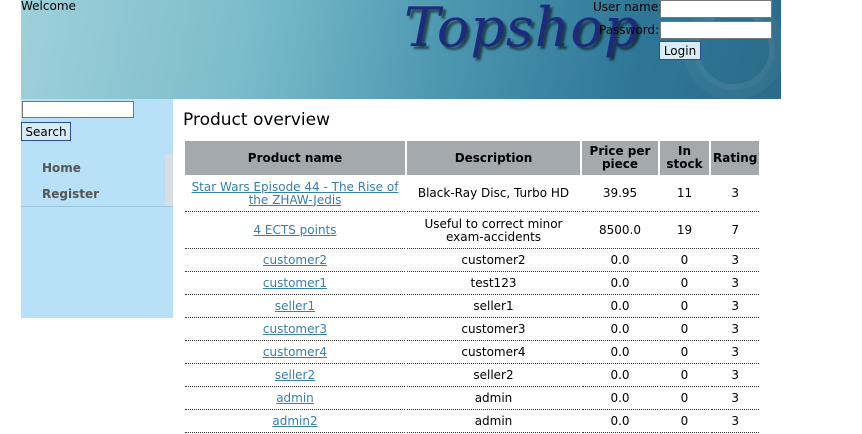 The height and width of the screenshot is (434, 862). I want to click on search-button: Search, so click(46, 131).